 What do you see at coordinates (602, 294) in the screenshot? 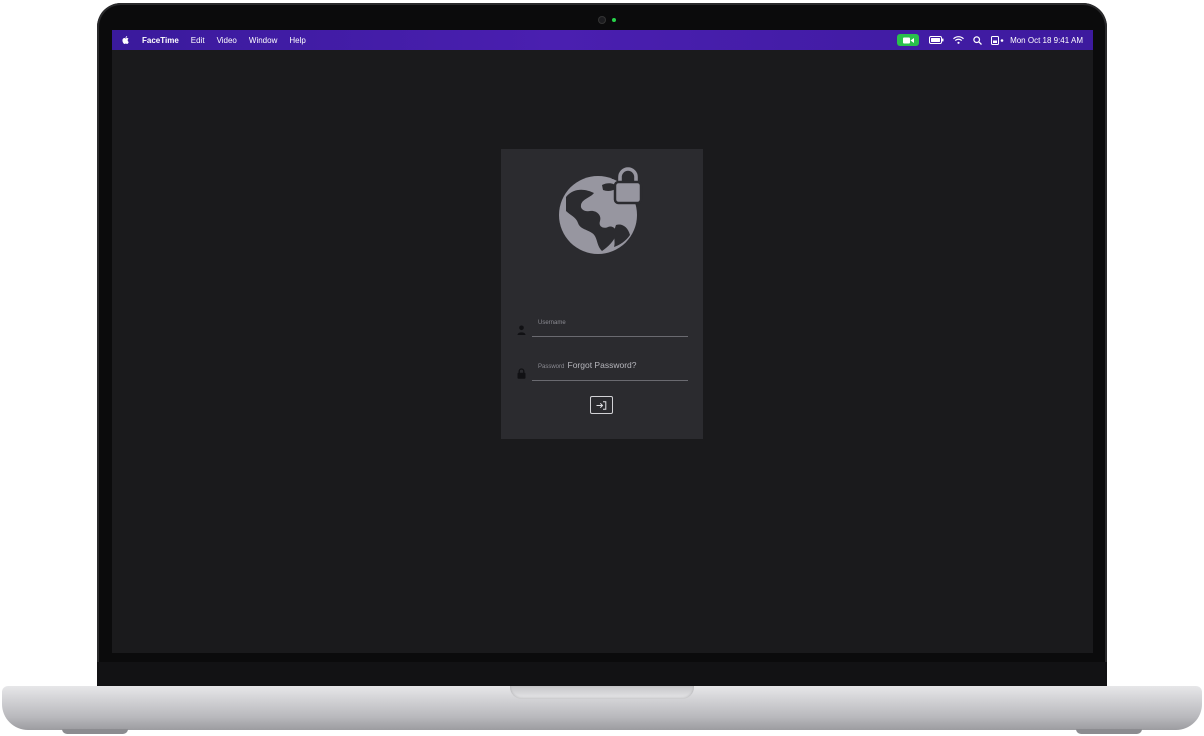
I see `login-card: Username Password Forgot Password?` at bounding box center [602, 294].